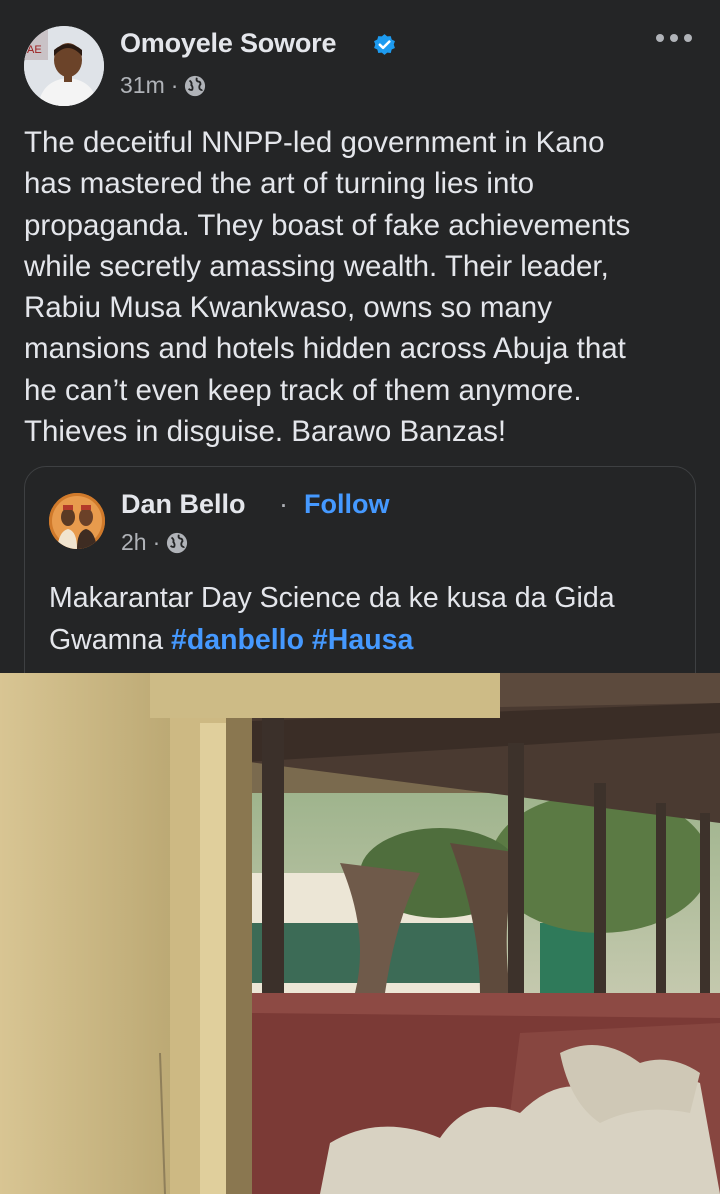  Describe the element at coordinates (228, 43) in the screenshot. I see `author-name: Omoyele Sowore` at that location.